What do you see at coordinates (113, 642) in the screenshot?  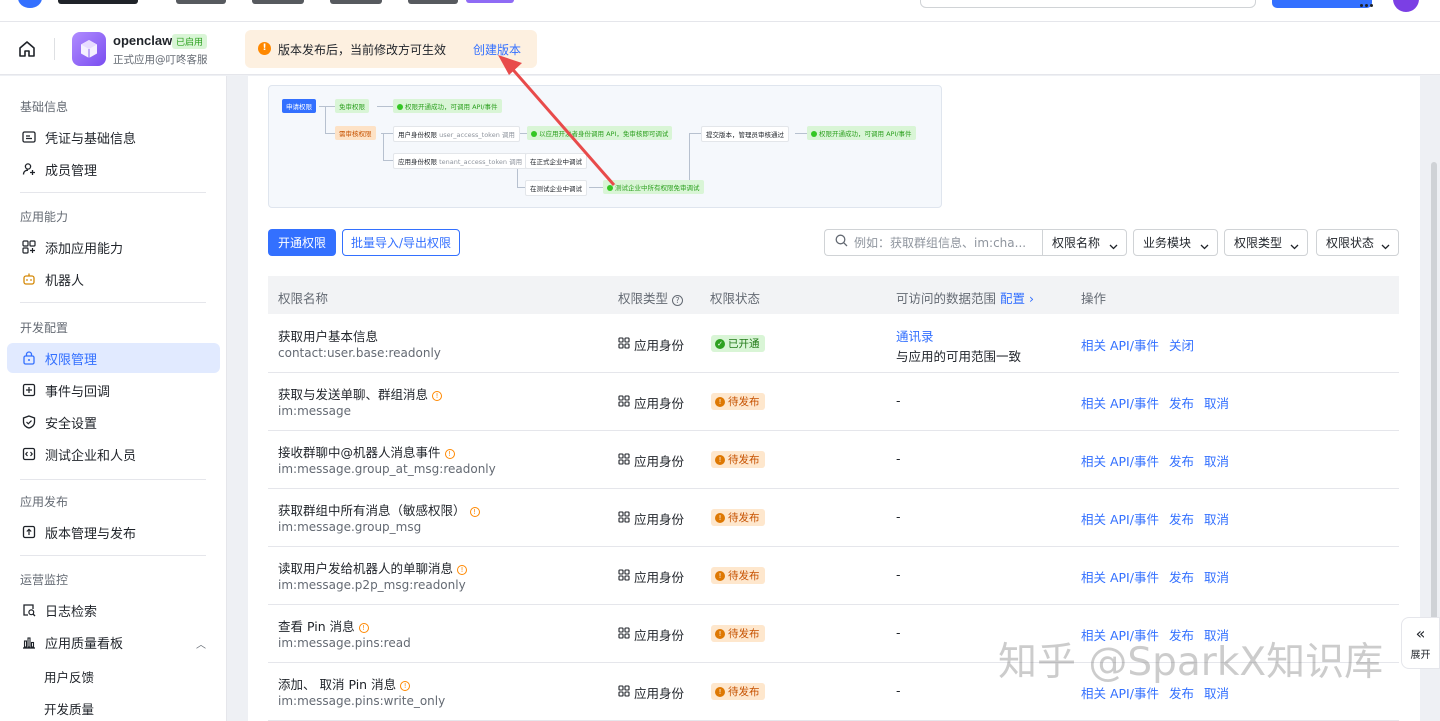 I see `sidebar-item-quality-board: 应用质量看板` at bounding box center [113, 642].